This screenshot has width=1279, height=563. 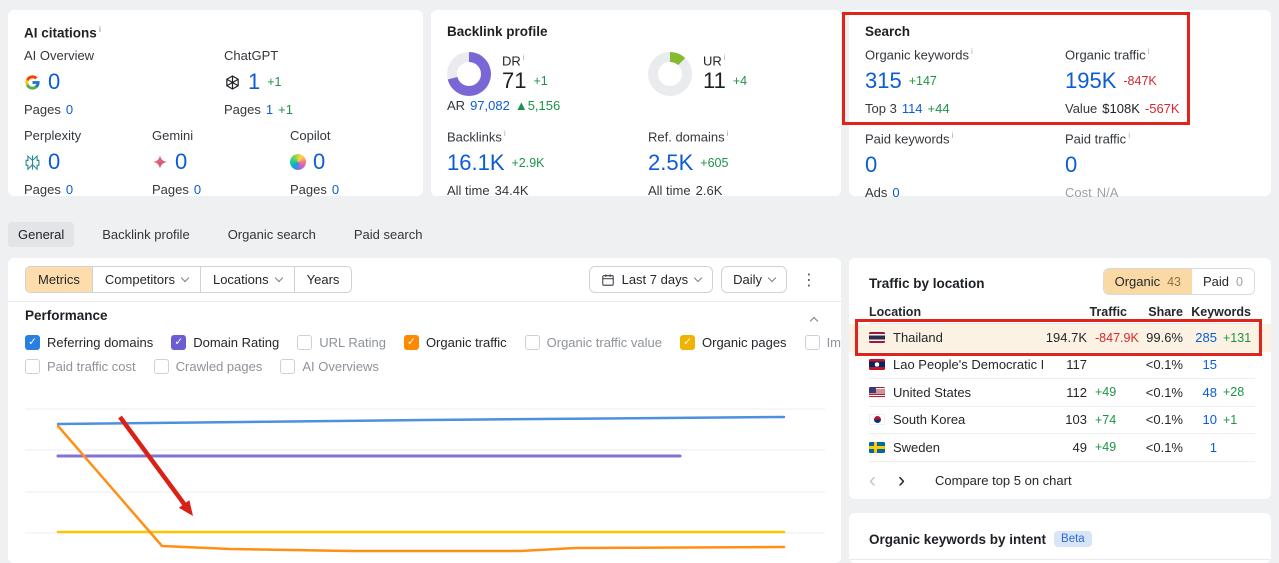 I want to click on location-row-south-korea: South Korea 103 +74 <0.1% 10 +1, so click(x=1062, y=420).